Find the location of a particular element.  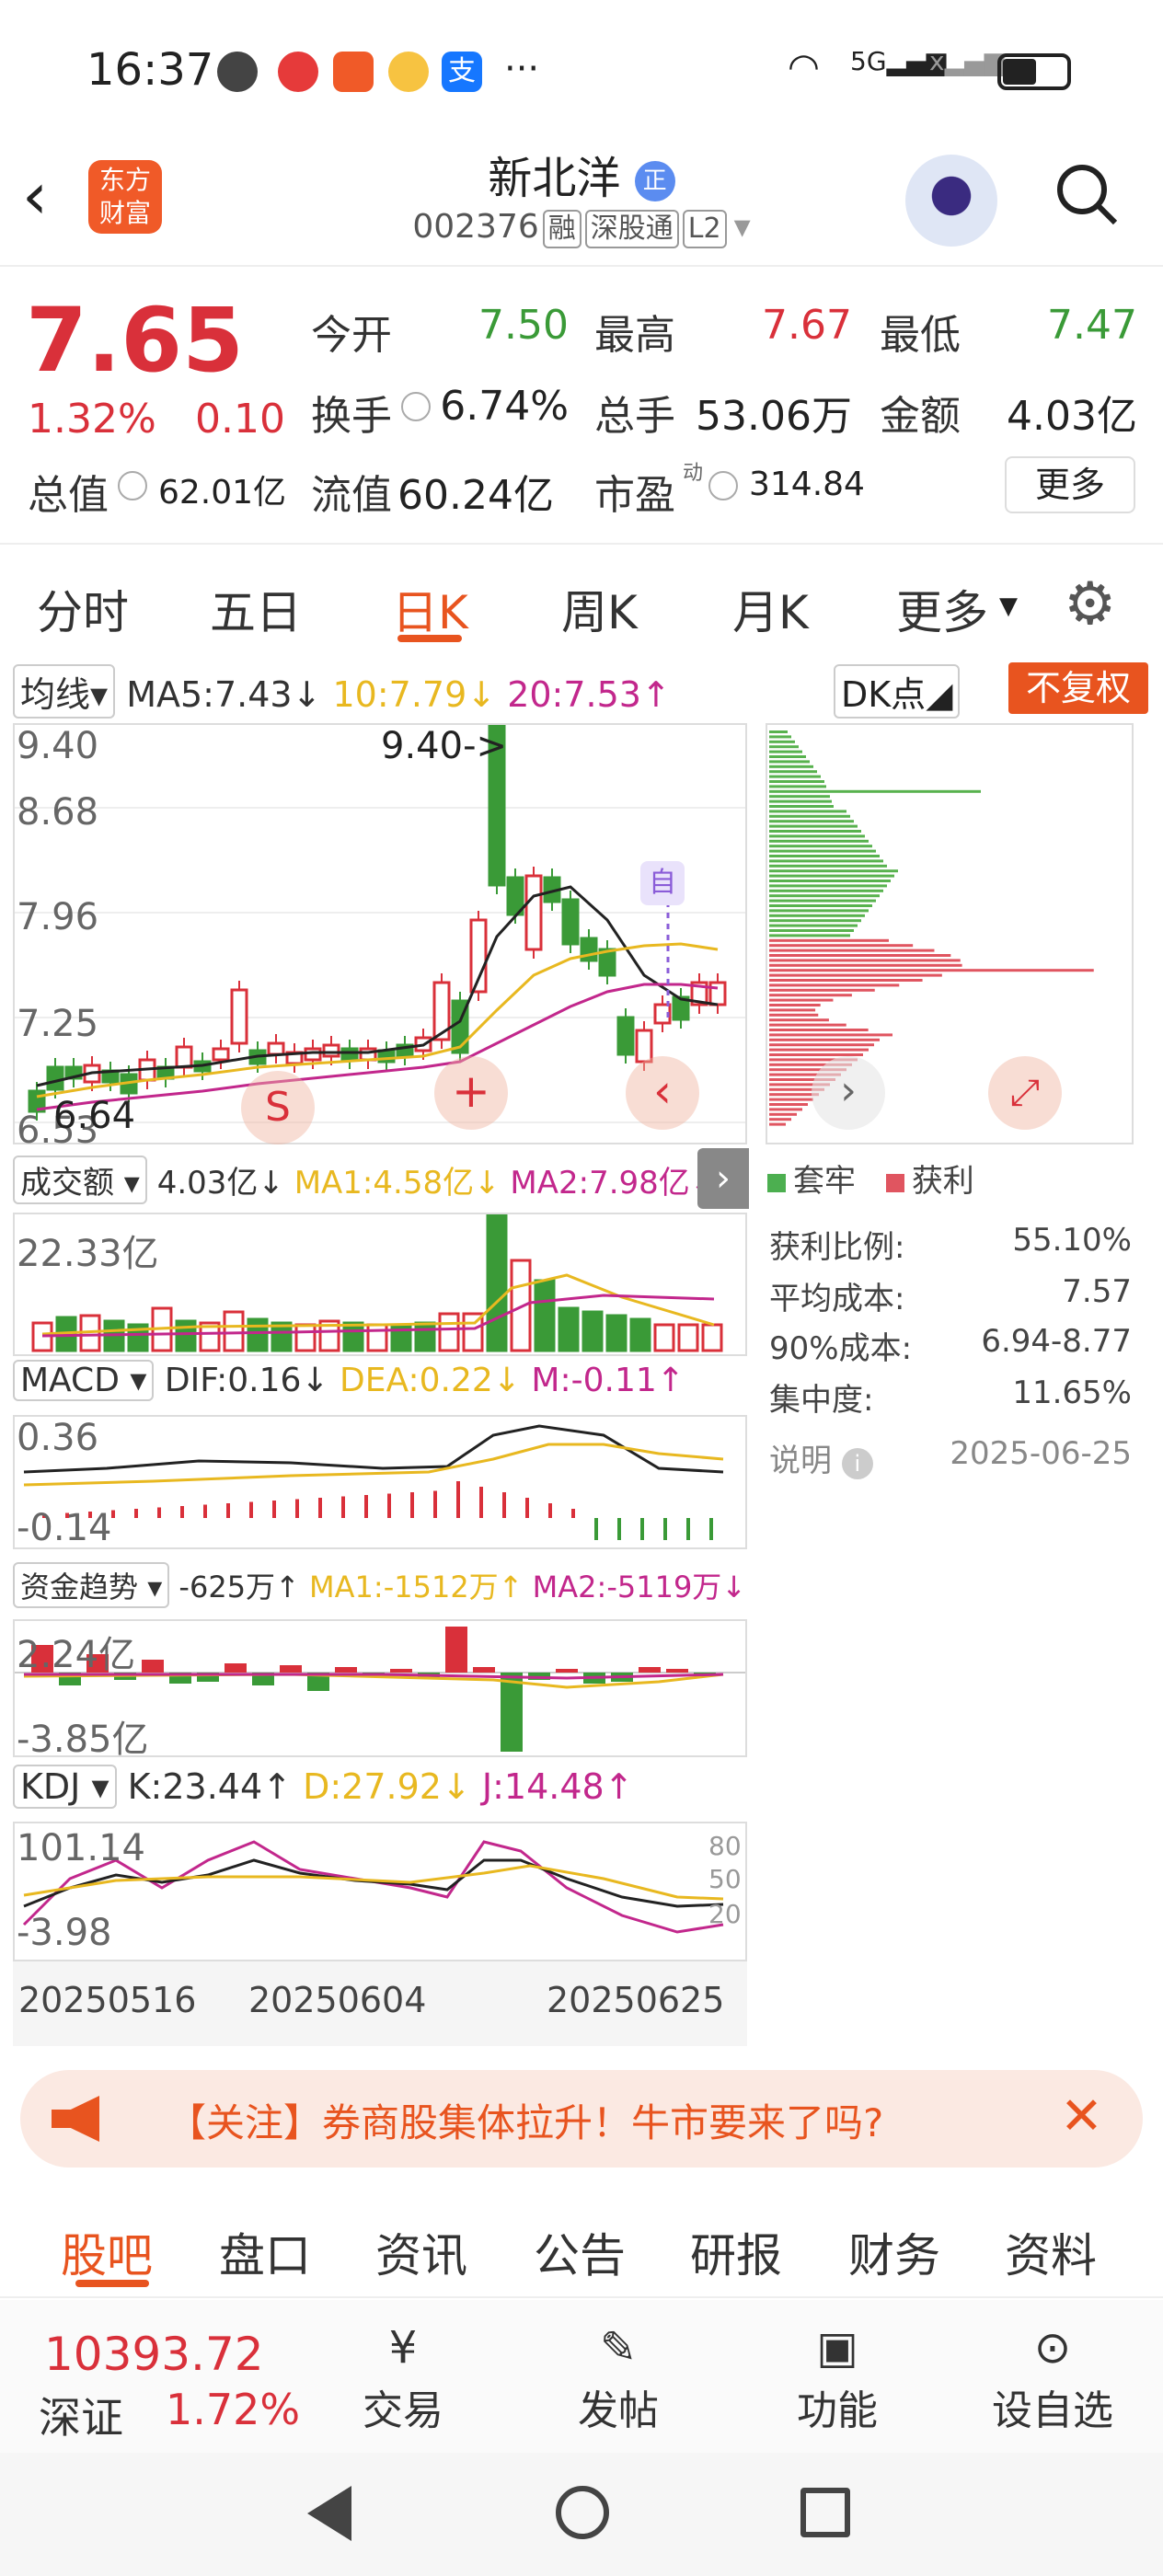

zoom-in-icon: + is located at coordinates (471, 1093).